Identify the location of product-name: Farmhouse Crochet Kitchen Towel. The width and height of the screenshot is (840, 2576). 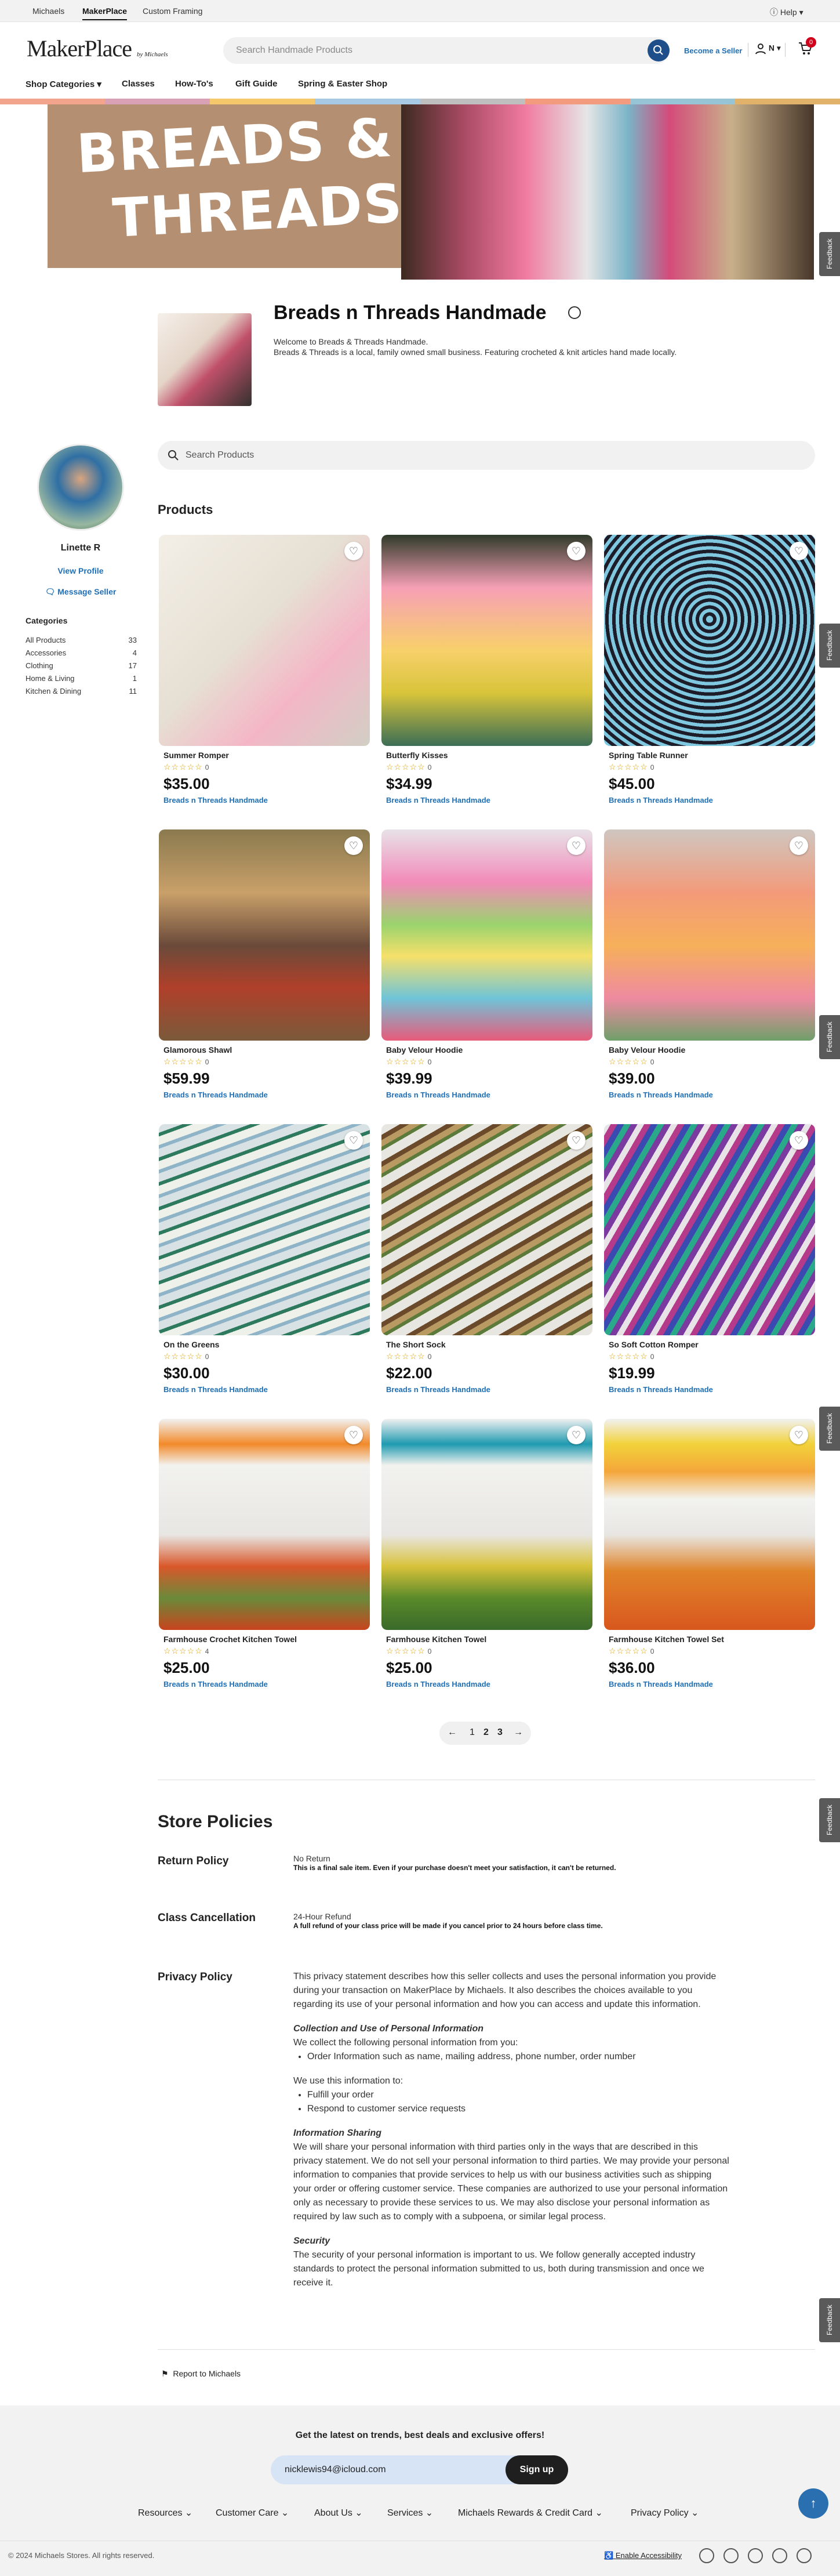
(230, 1640).